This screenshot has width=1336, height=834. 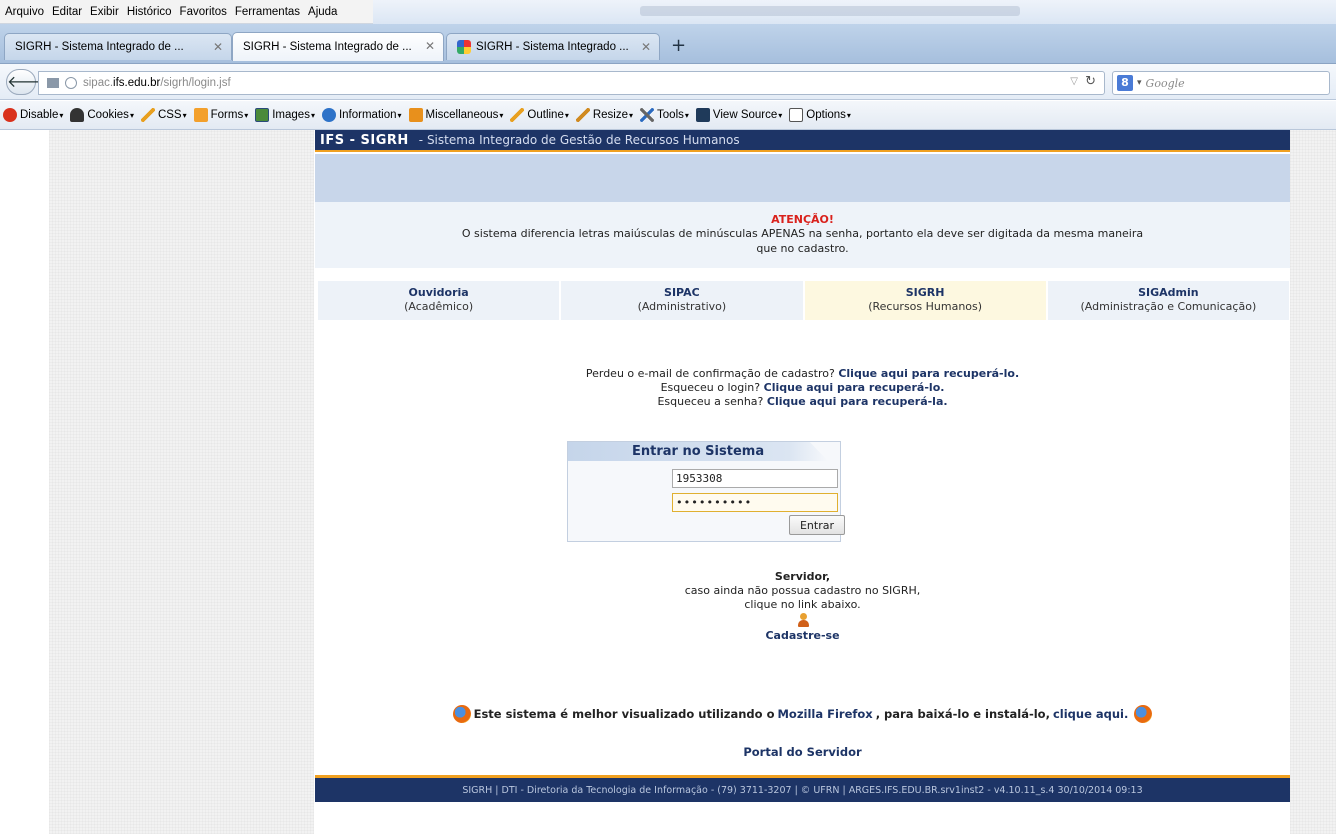 I want to click on site-identity-icon, so click(x=53, y=83).